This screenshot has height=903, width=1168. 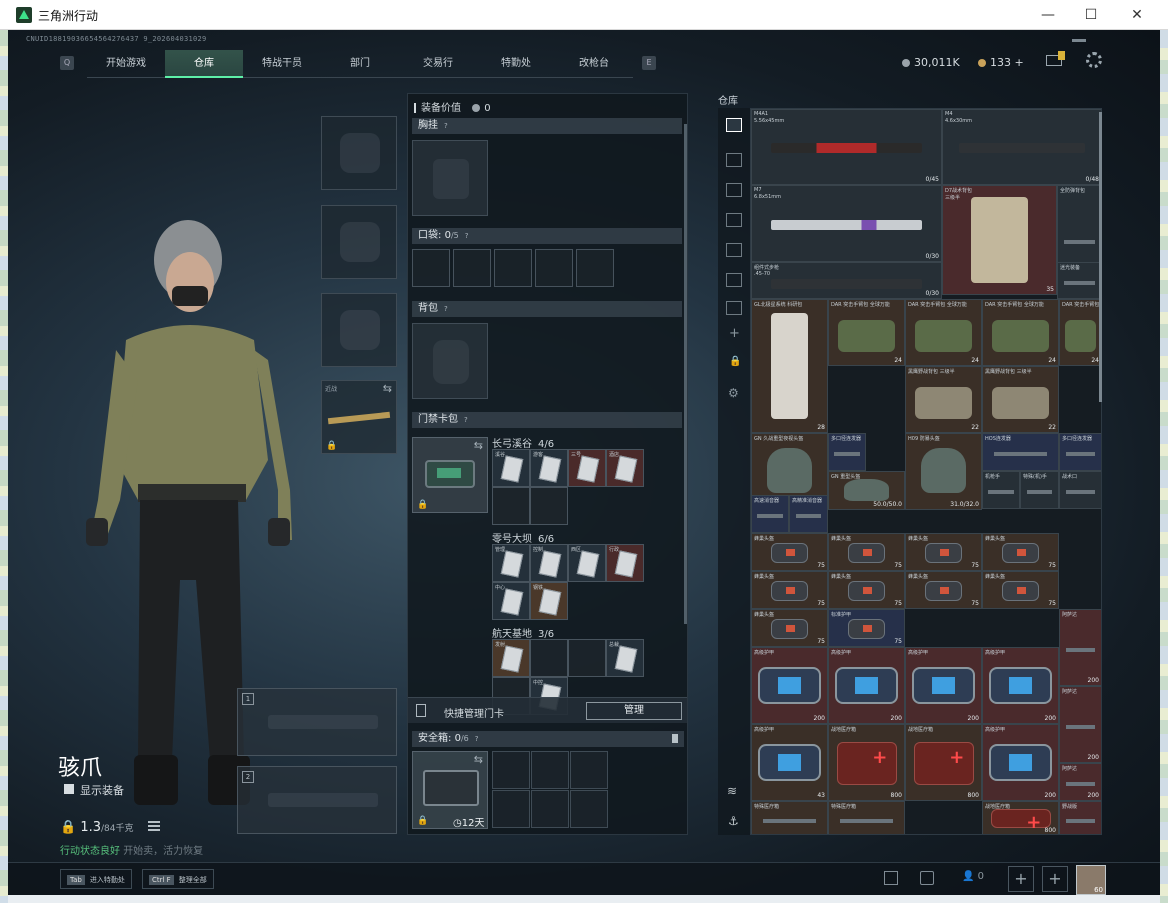 I want to click on keycard-slot: 总裁, so click(x=625, y=658).